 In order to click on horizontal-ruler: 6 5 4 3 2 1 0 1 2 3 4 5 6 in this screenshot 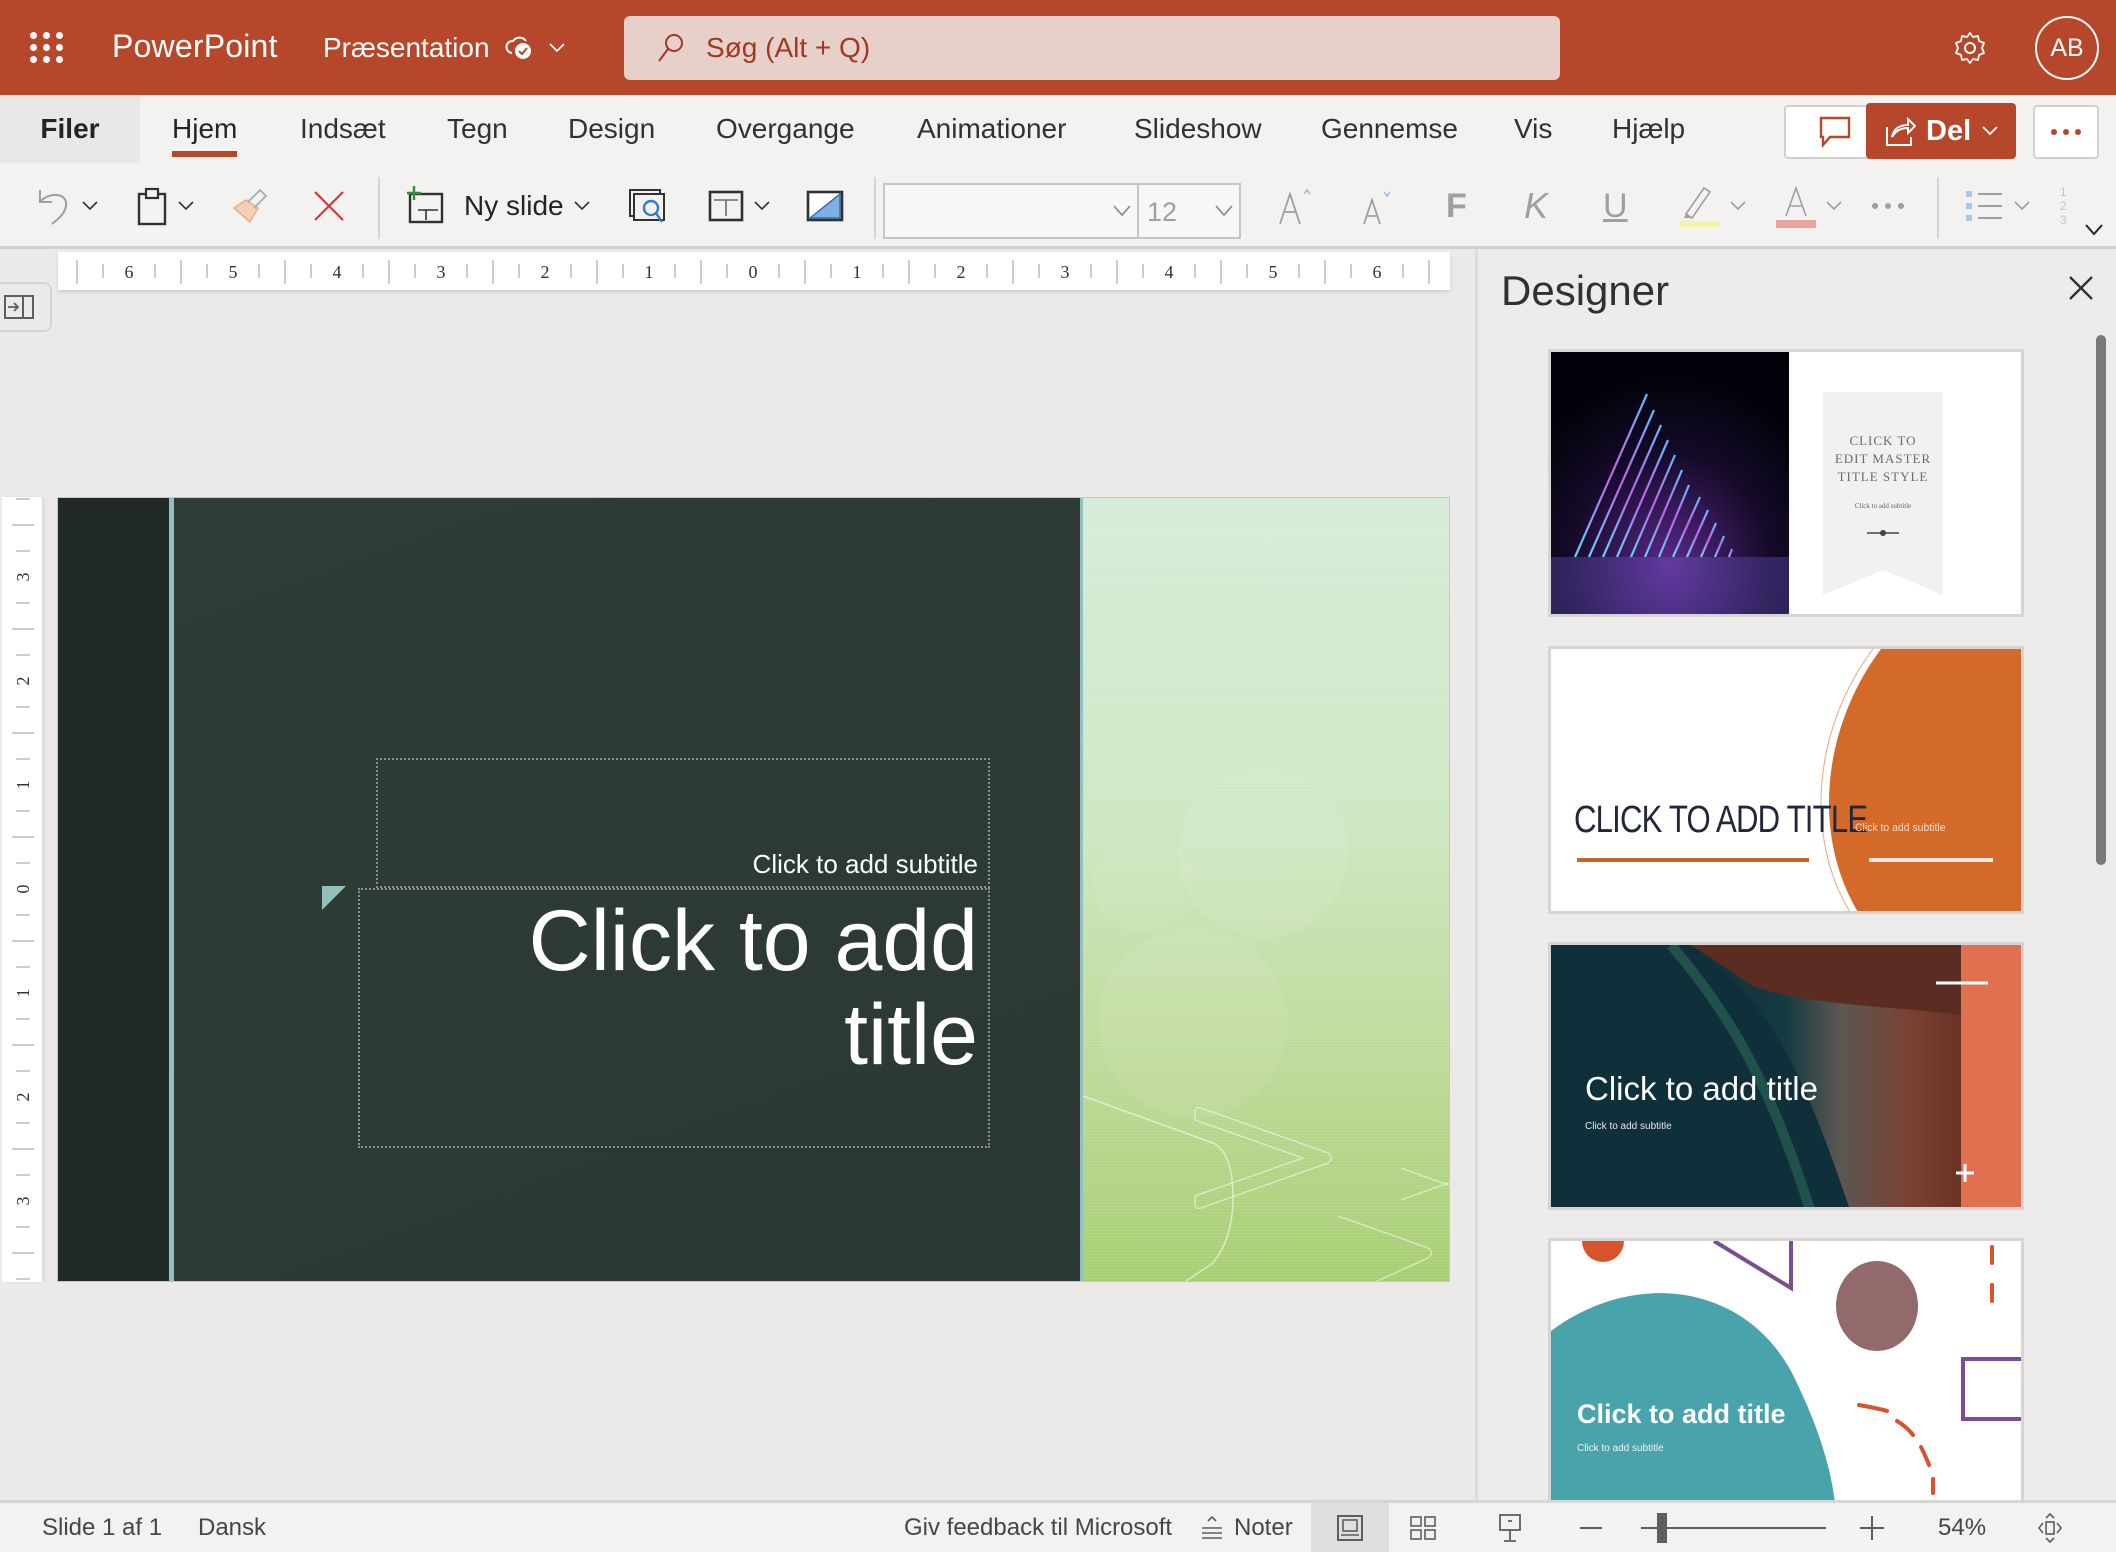, I will do `click(754, 271)`.